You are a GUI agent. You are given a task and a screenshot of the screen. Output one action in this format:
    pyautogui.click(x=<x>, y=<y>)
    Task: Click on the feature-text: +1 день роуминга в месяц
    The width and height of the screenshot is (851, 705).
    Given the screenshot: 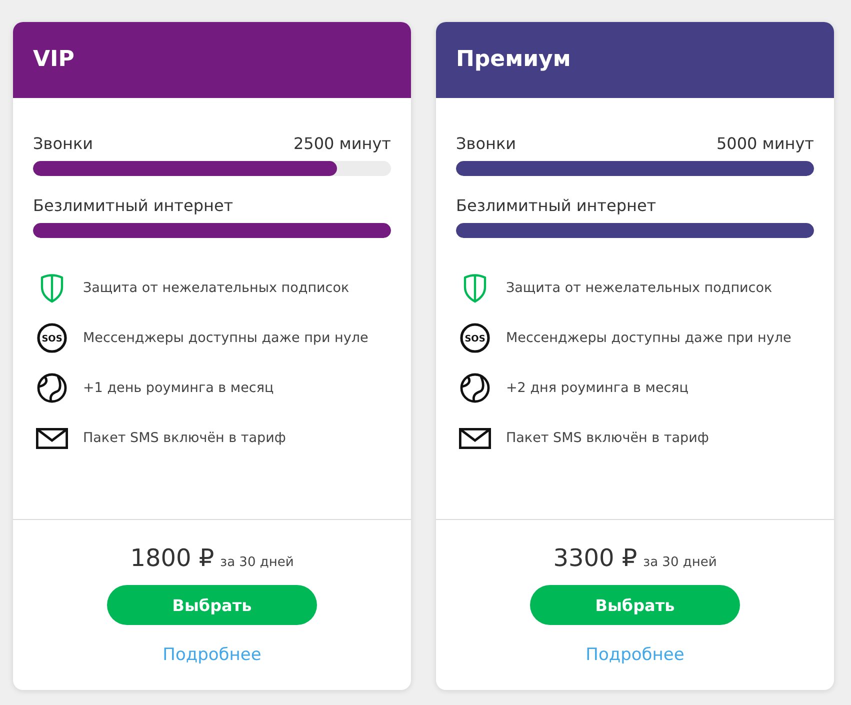 What is the action you would take?
    pyautogui.click(x=178, y=388)
    